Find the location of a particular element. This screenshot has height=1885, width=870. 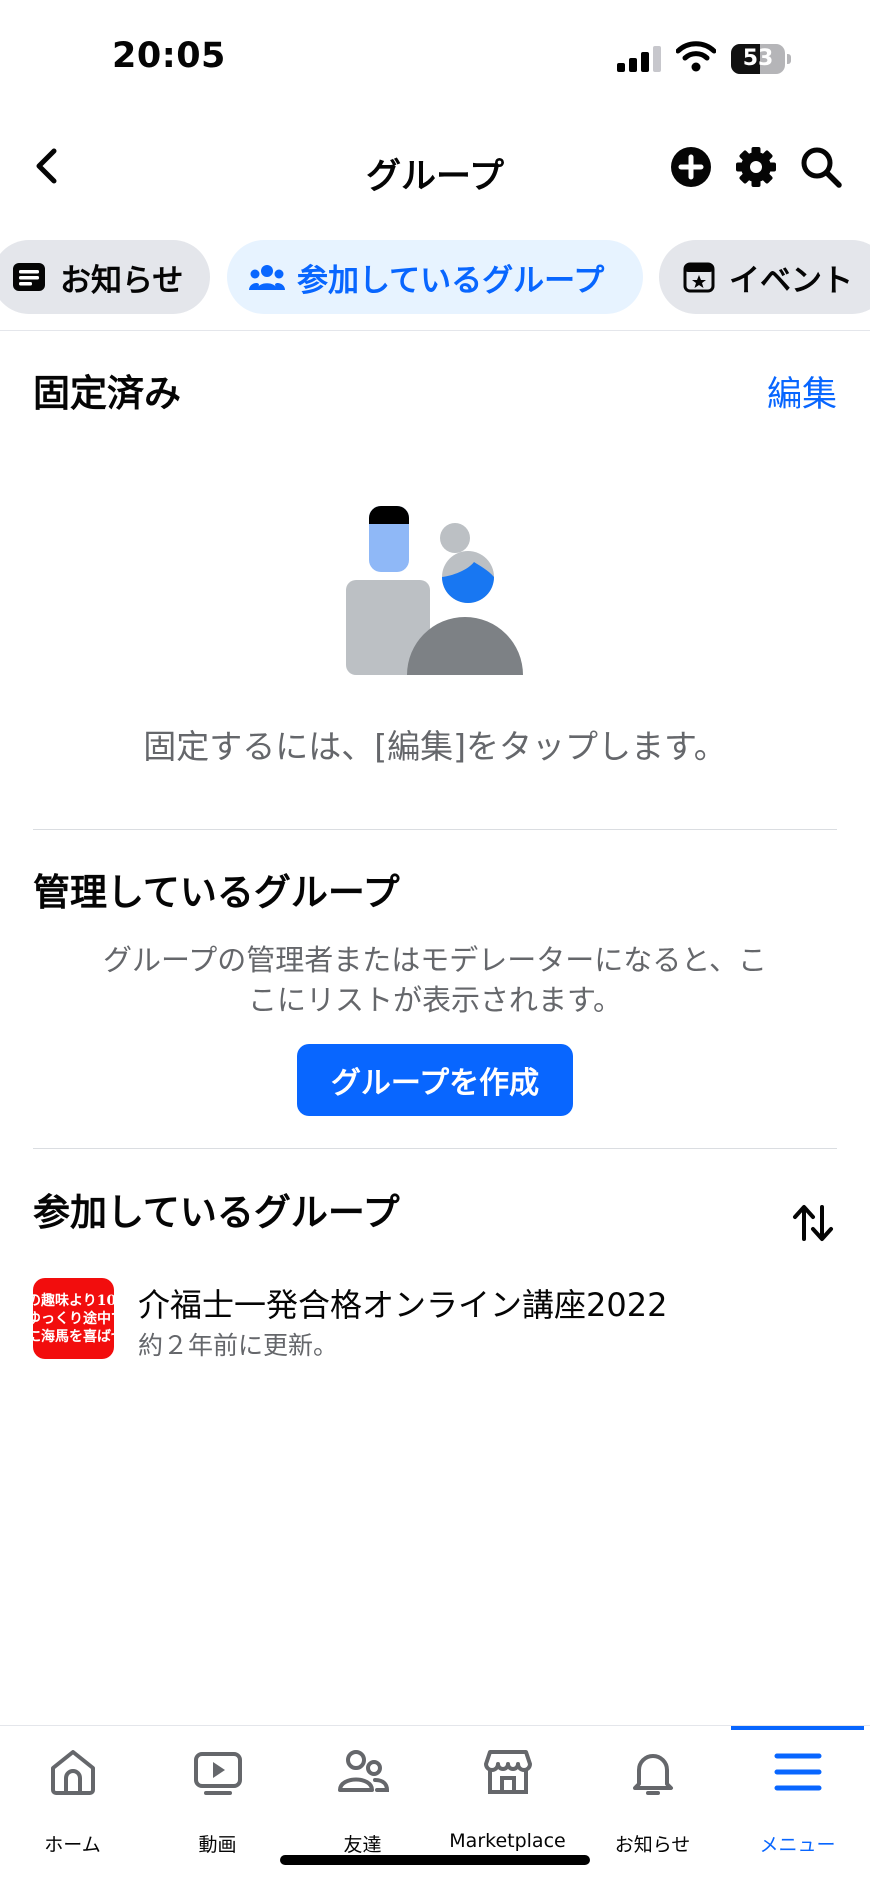

cellular-signal-icon is located at coordinates (639, 59).